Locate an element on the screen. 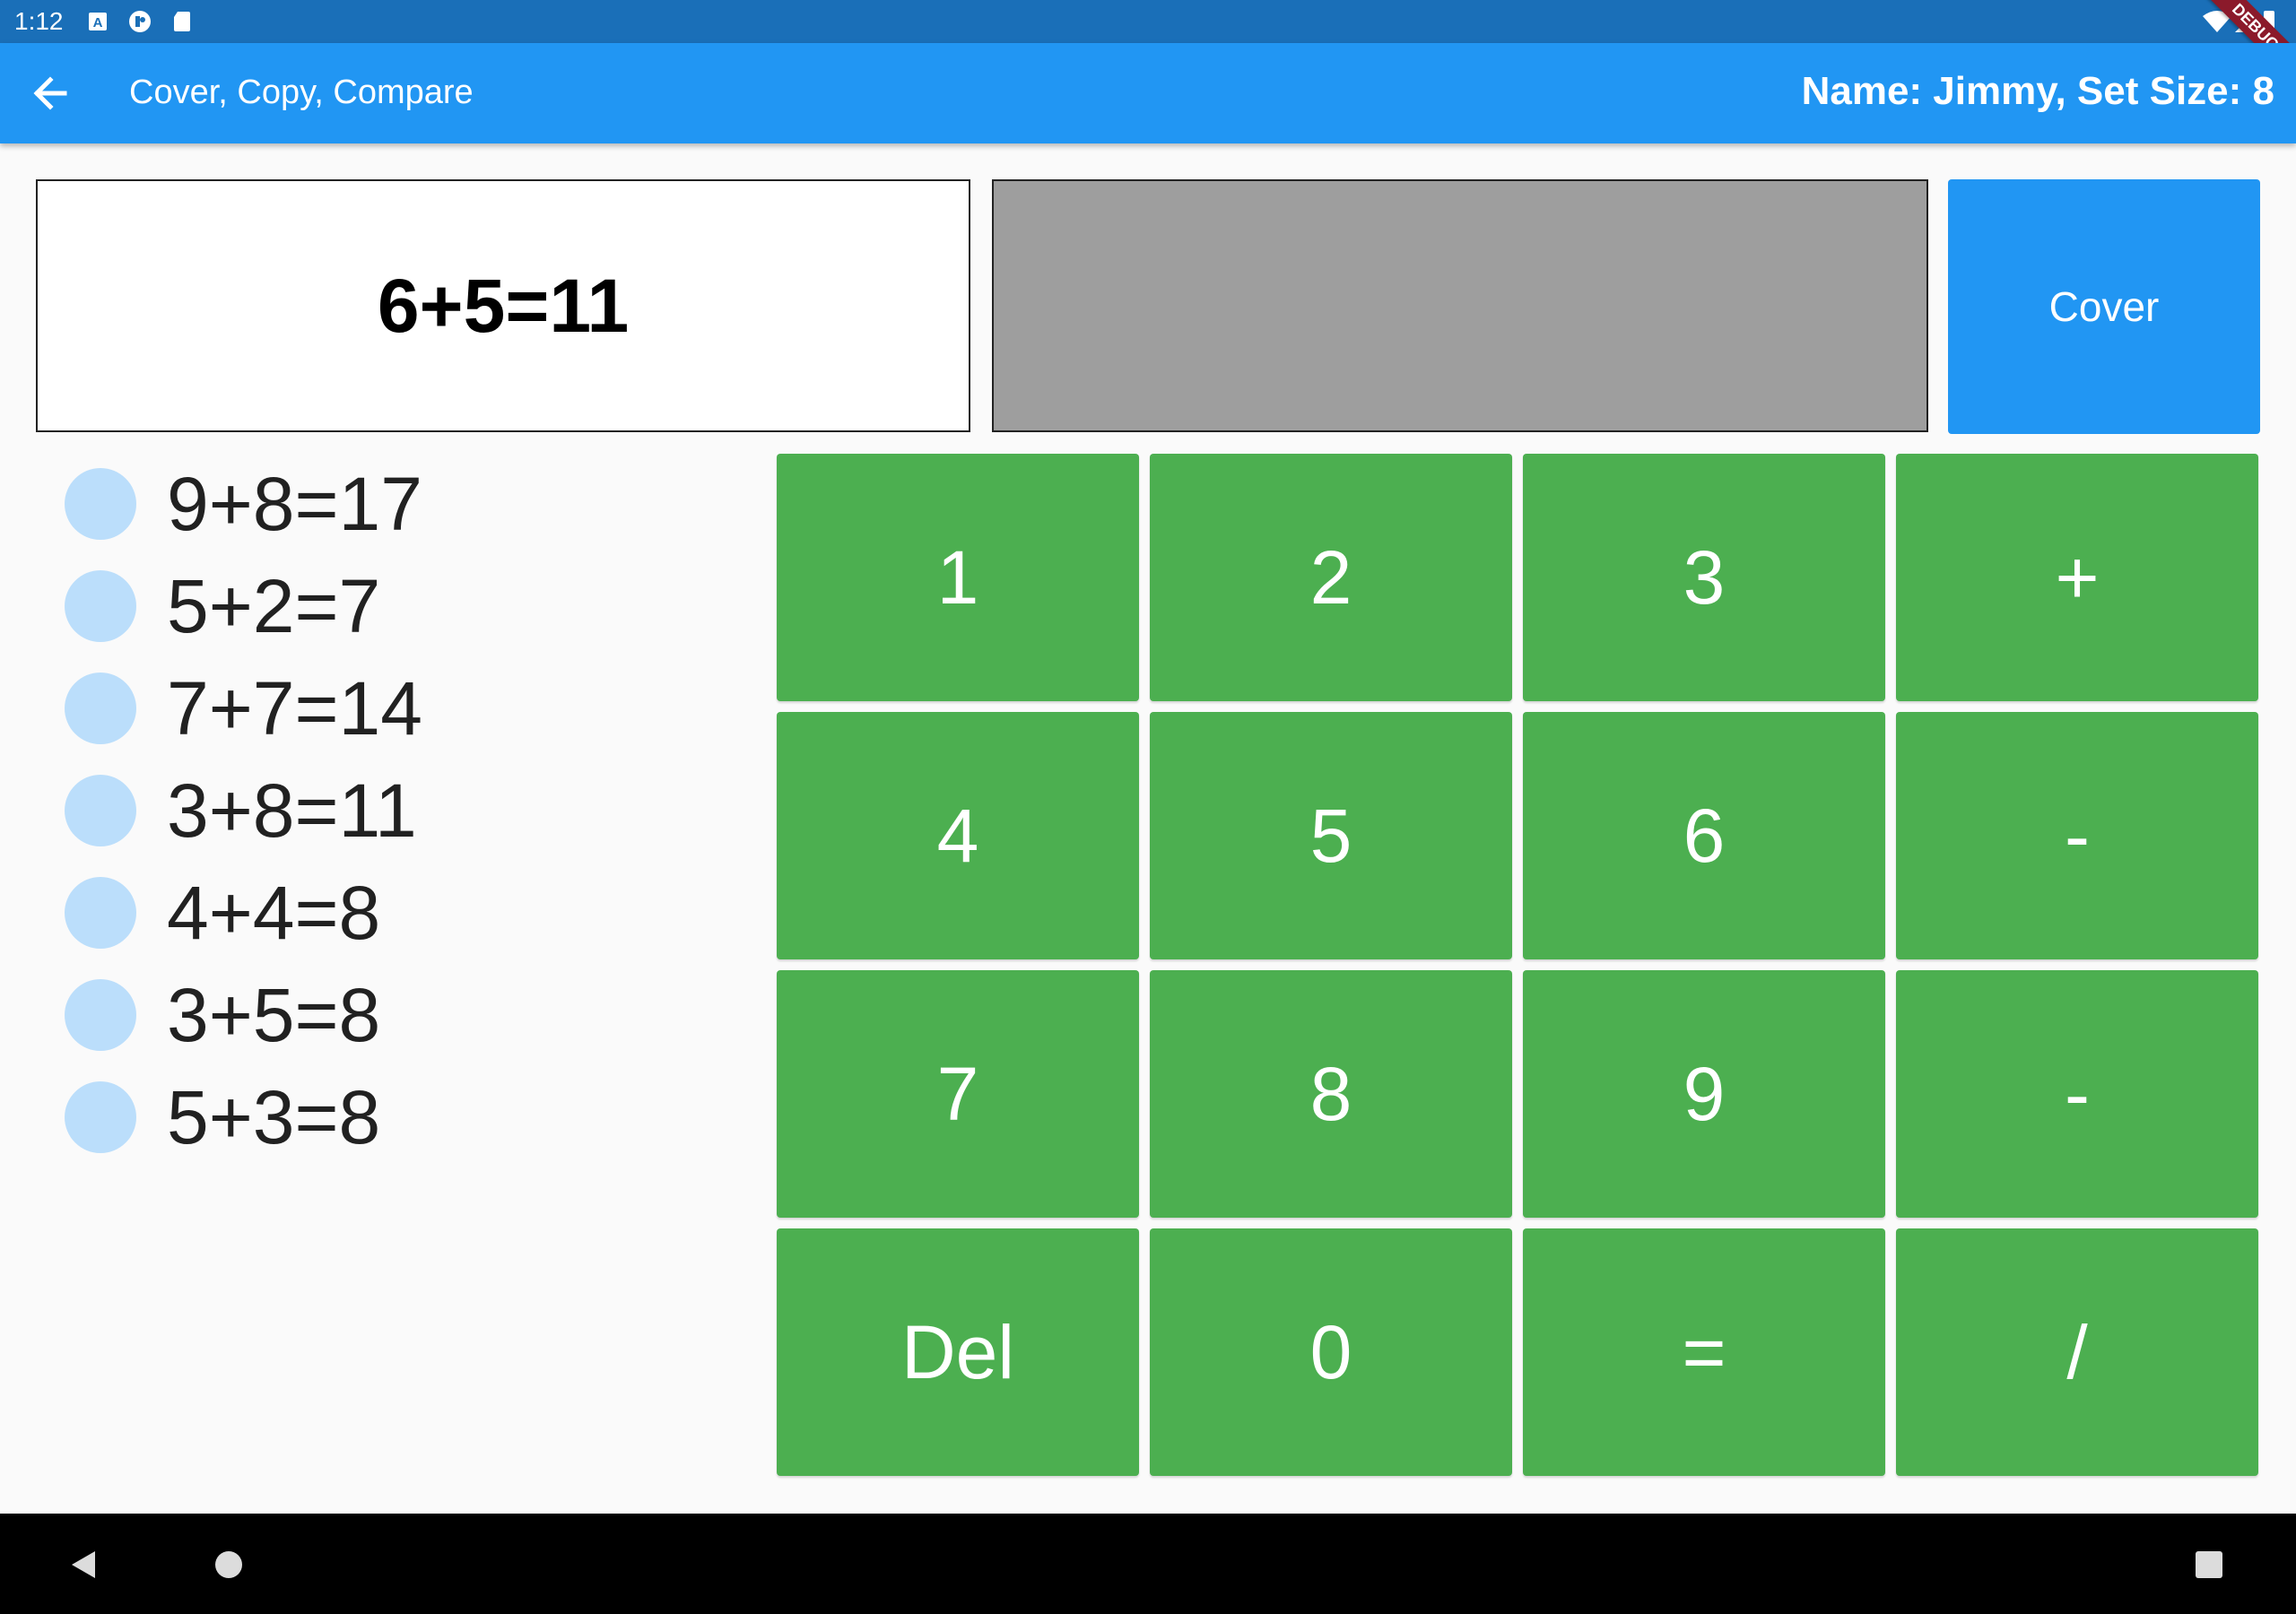 Image resolution: width=2296 pixels, height=1614 pixels. key-6-button: 6 is located at coordinates (1704, 835).